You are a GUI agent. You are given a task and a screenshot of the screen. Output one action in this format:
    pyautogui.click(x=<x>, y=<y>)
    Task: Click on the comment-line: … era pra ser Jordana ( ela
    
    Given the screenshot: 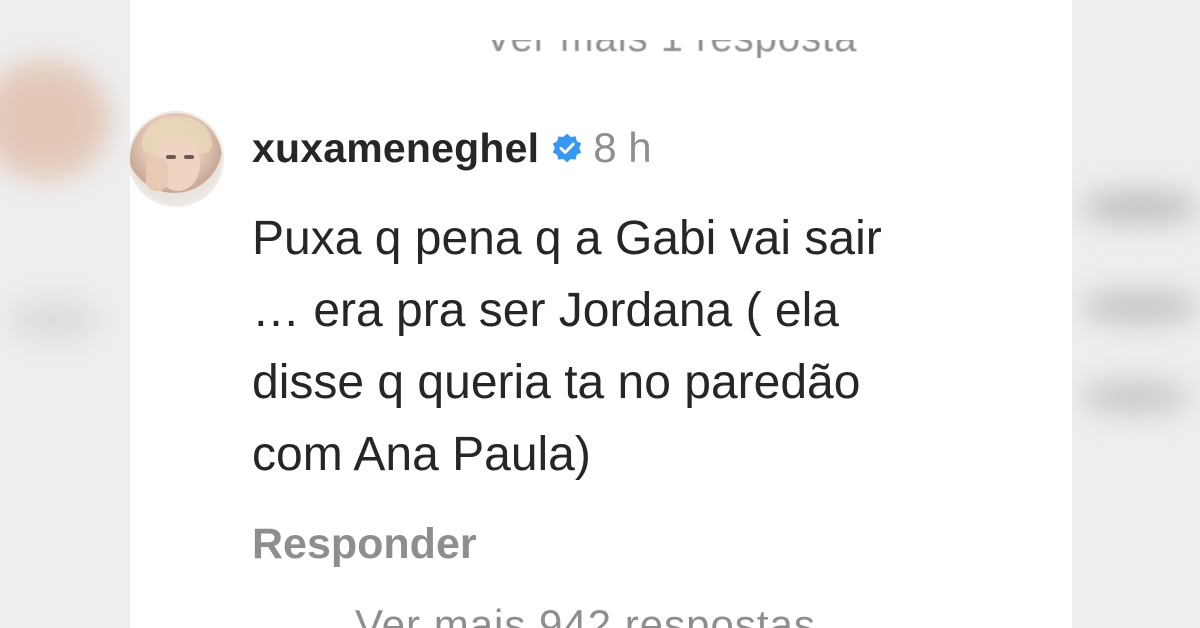 What is the action you would take?
    pyautogui.click(x=545, y=310)
    